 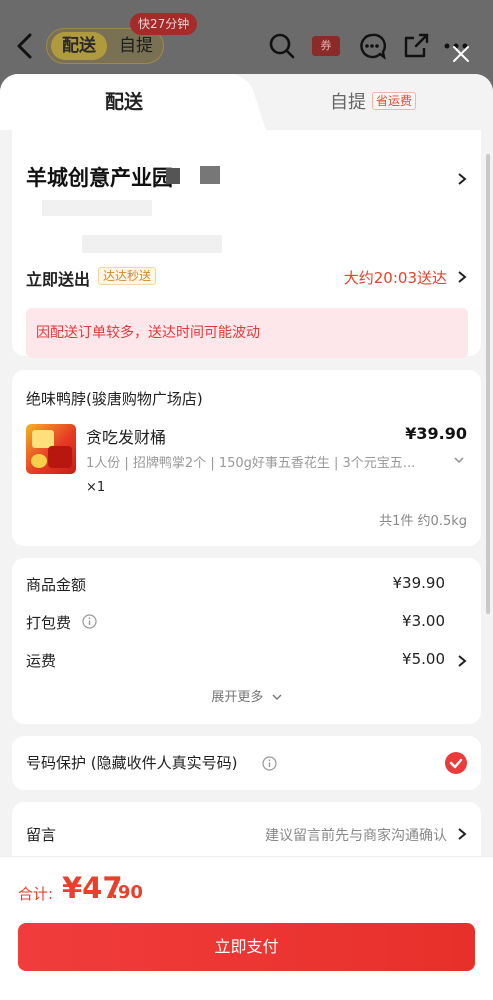 What do you see at coordinates (126, 437) in the screenshot?
I see `product-name: 贪吃发财桶` at bounding box center [126, 437].